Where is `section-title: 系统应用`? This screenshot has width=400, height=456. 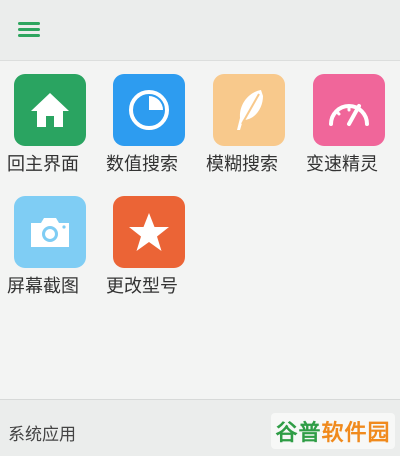
section-title: 系统应用 is located at coordinates (42, 435).